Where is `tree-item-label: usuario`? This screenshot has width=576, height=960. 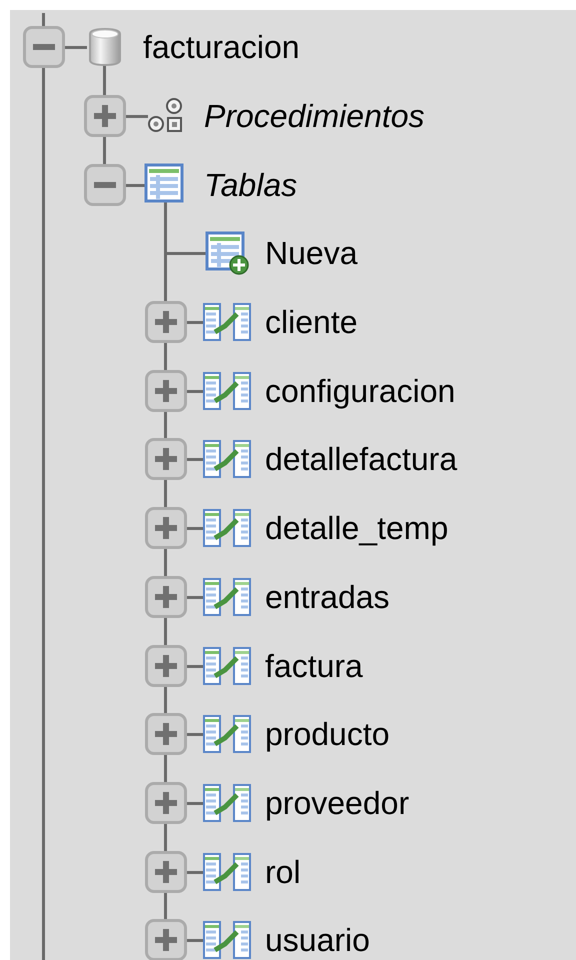
tree-item-label: usuario is located at coordinates (317, 938).